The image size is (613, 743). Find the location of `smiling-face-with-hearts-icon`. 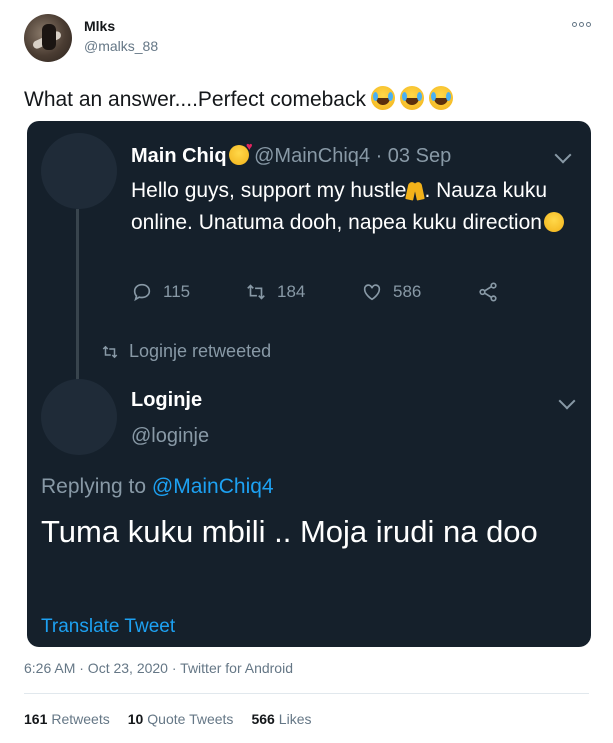

smiling-face-with-hearts-icon is located at coordinates (240, 153).